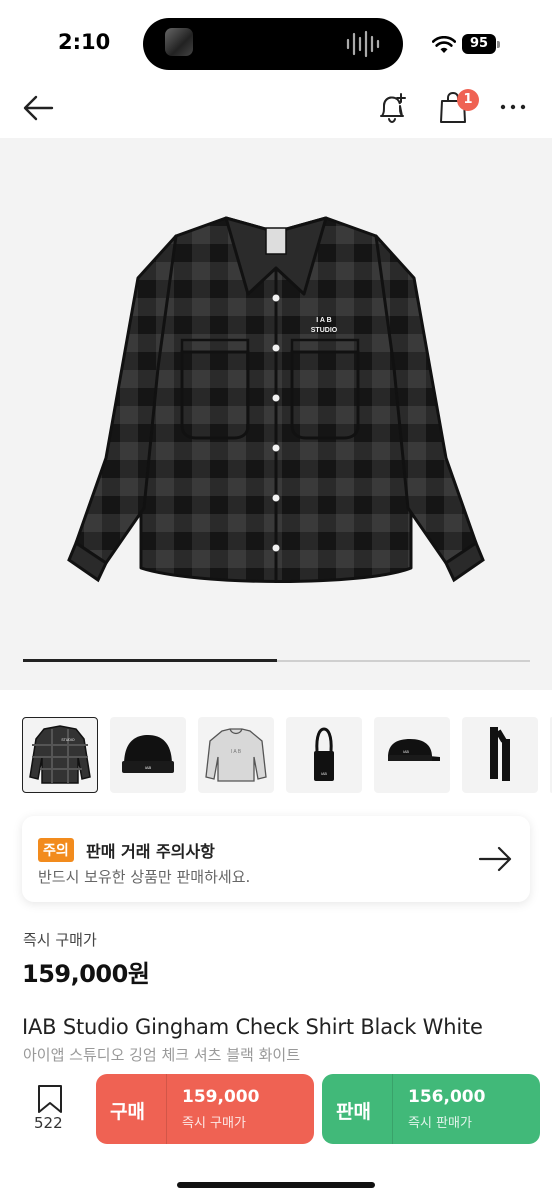 The image size is (552, 1200). Describe the element at coordinates (179, 42) in the screenshot. I see `now-playing-artwork` at that location.